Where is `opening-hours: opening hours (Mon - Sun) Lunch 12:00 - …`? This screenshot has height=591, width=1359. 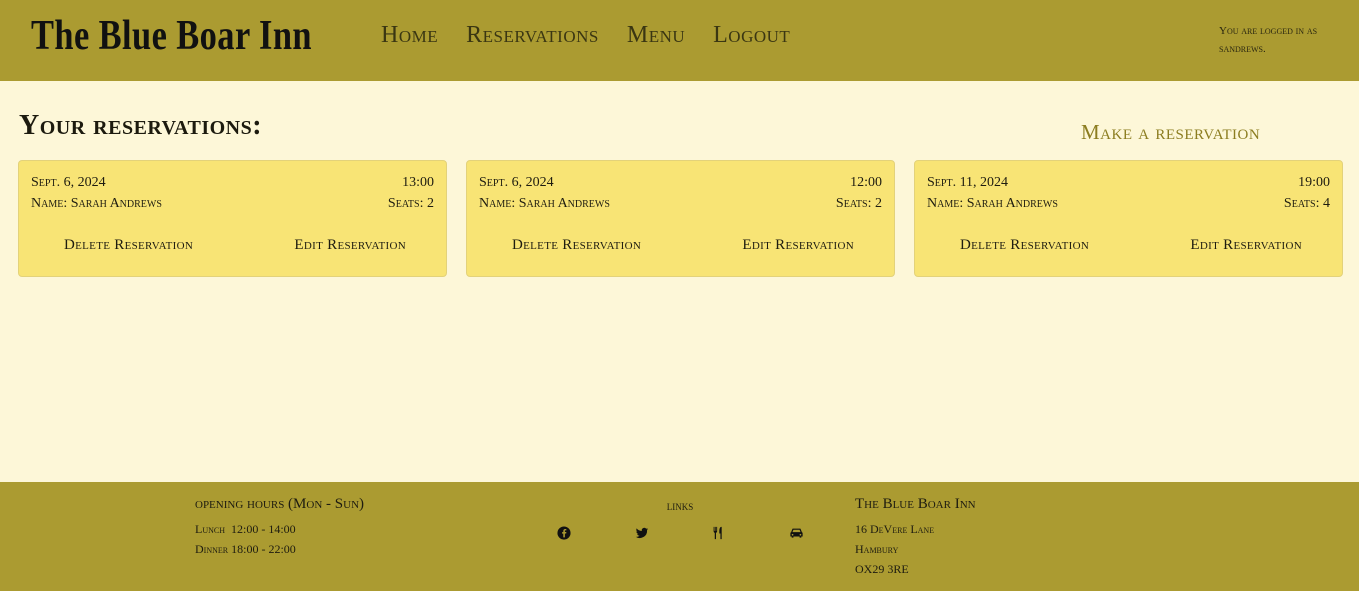
opening-hours: opening hours (Mon - Sun) Lunch 12:00 - … is located at coordinates (279, 527).